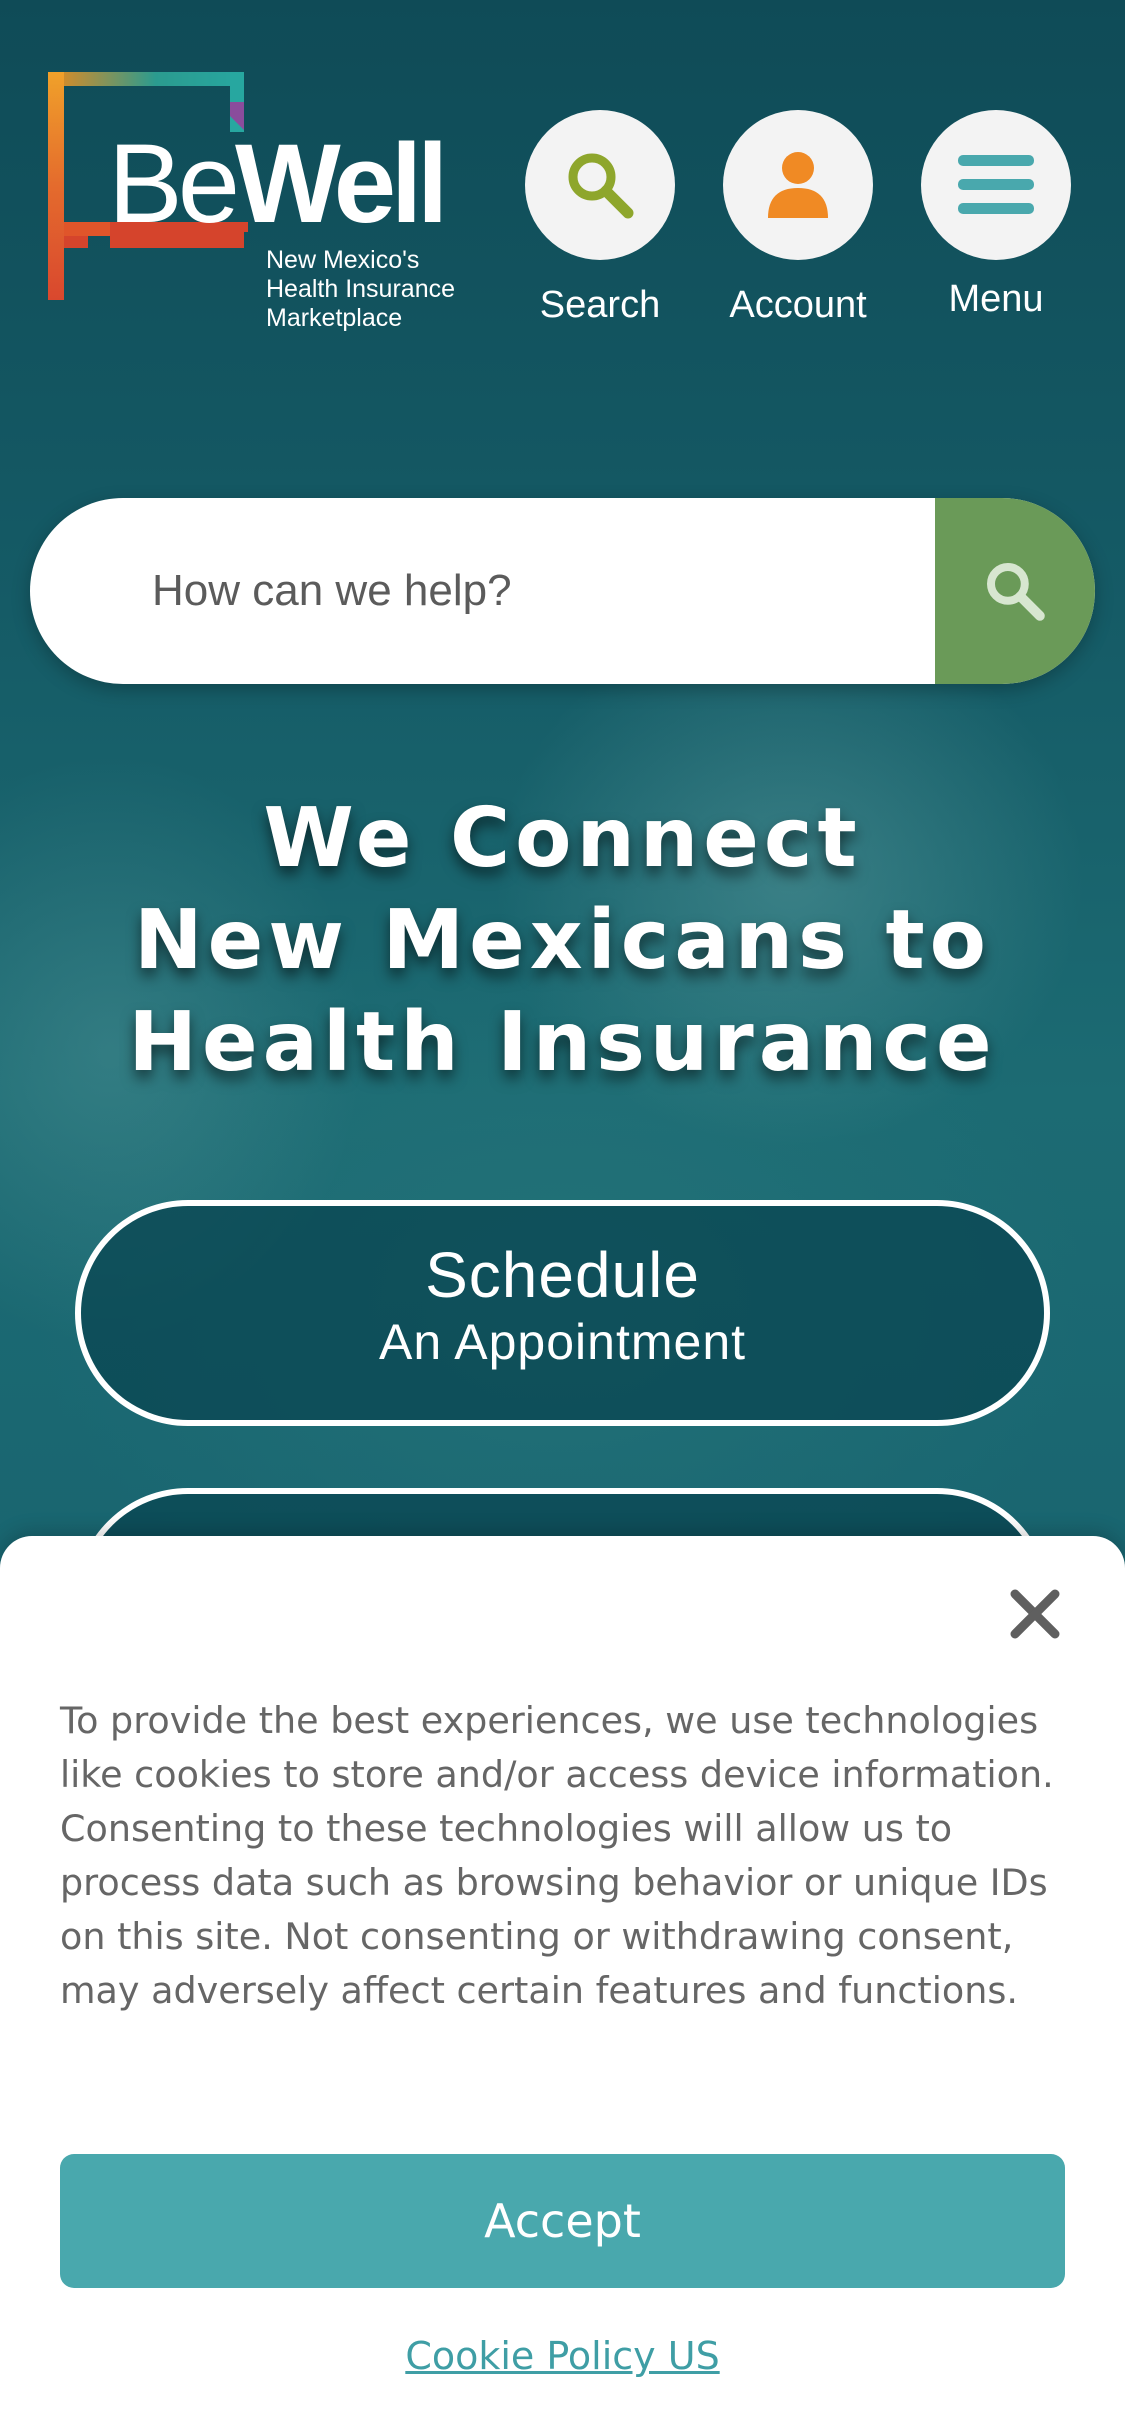 This screenshot has width=1125, height=2436. I want to click on tagline-line: New Mexico's, so click(343, 260).